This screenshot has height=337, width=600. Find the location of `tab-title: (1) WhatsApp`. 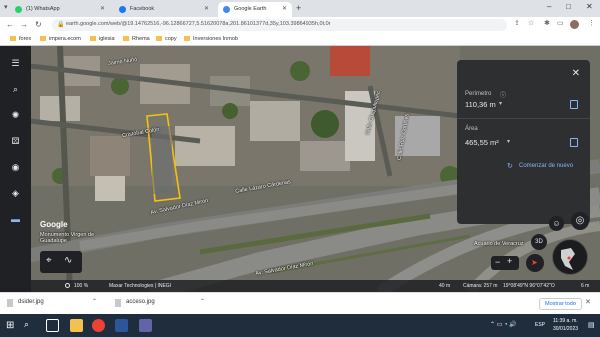

tab-title: (1) WhatsApp is located at coordinates (43, 9).